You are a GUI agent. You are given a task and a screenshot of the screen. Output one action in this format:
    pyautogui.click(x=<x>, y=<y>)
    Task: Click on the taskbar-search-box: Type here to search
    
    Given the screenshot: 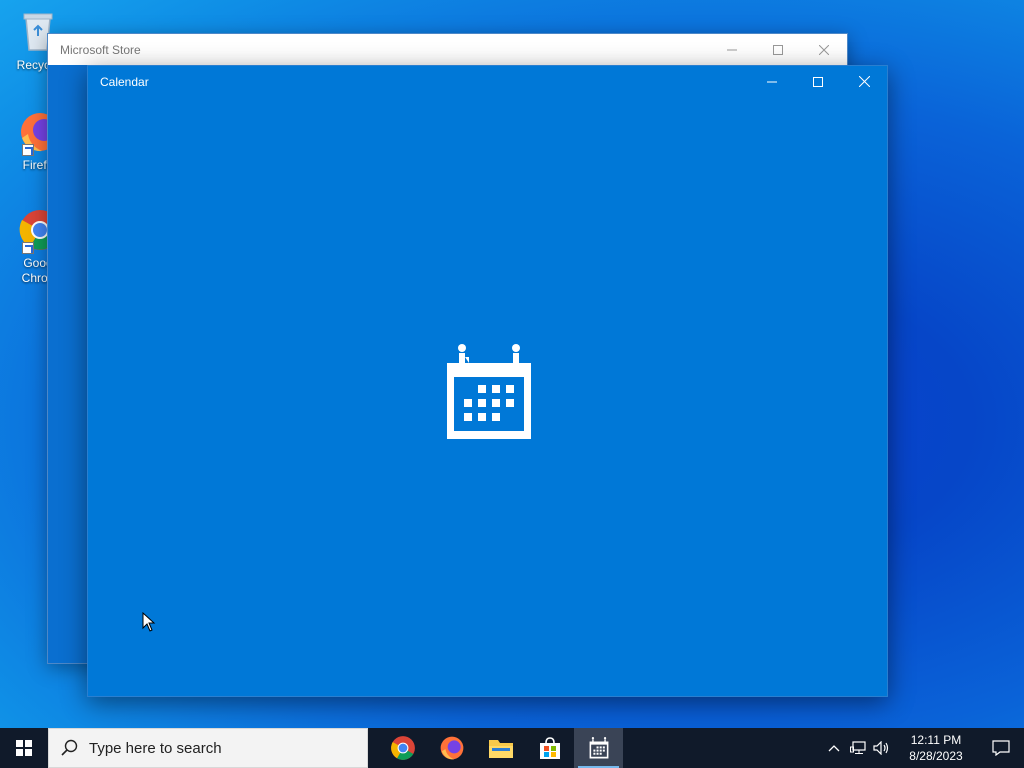 What is the action you would take?
    pyautogui.click(x=208, y=748)
    